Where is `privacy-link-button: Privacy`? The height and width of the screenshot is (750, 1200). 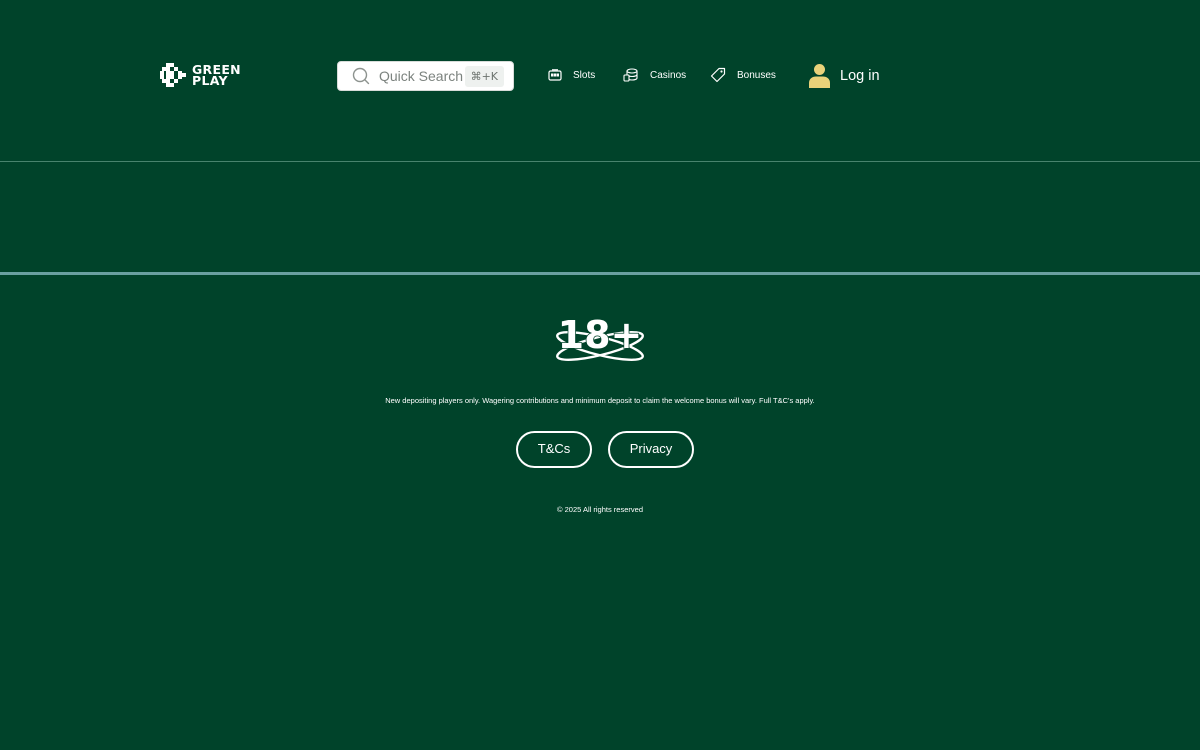
privacy-link-button: Privacy is located at coordinates (651, 449).